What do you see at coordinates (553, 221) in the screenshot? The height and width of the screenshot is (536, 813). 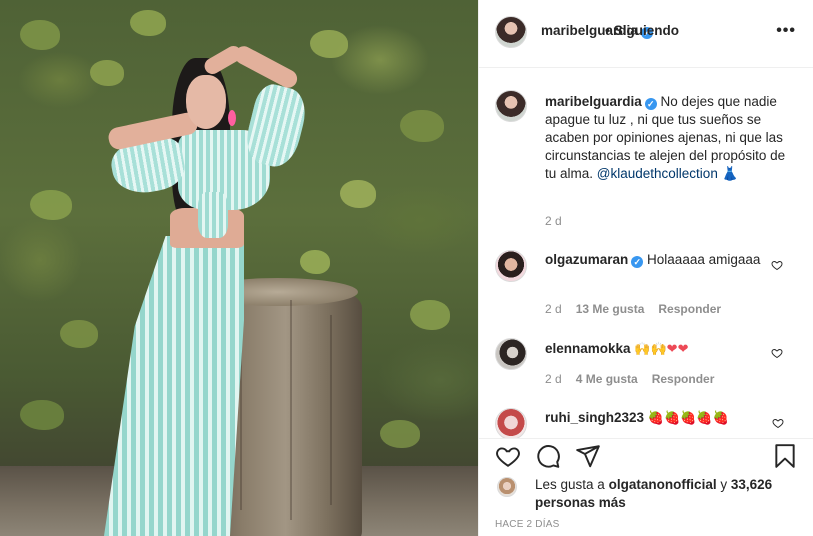 I see `caption-time: 2 d` at bounding box center [553, 221].